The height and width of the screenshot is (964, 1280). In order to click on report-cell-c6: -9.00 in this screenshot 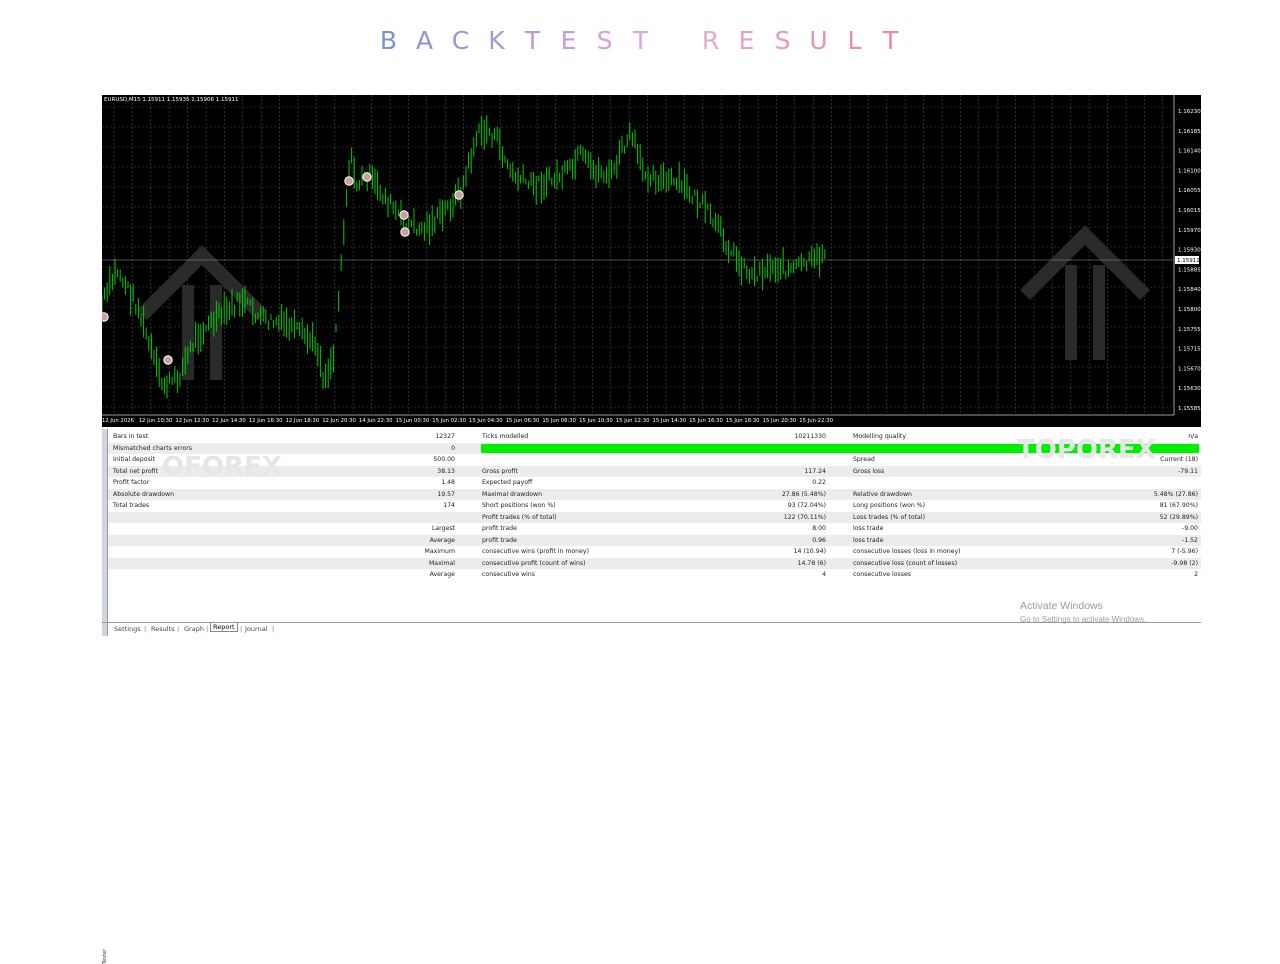, I will do `click(1189, 528)`.